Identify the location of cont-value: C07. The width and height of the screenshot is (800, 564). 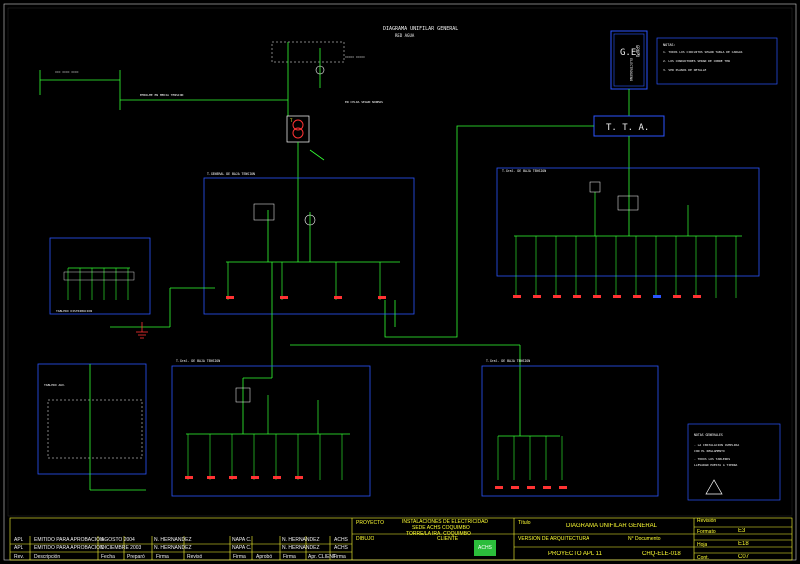
(744, 557).